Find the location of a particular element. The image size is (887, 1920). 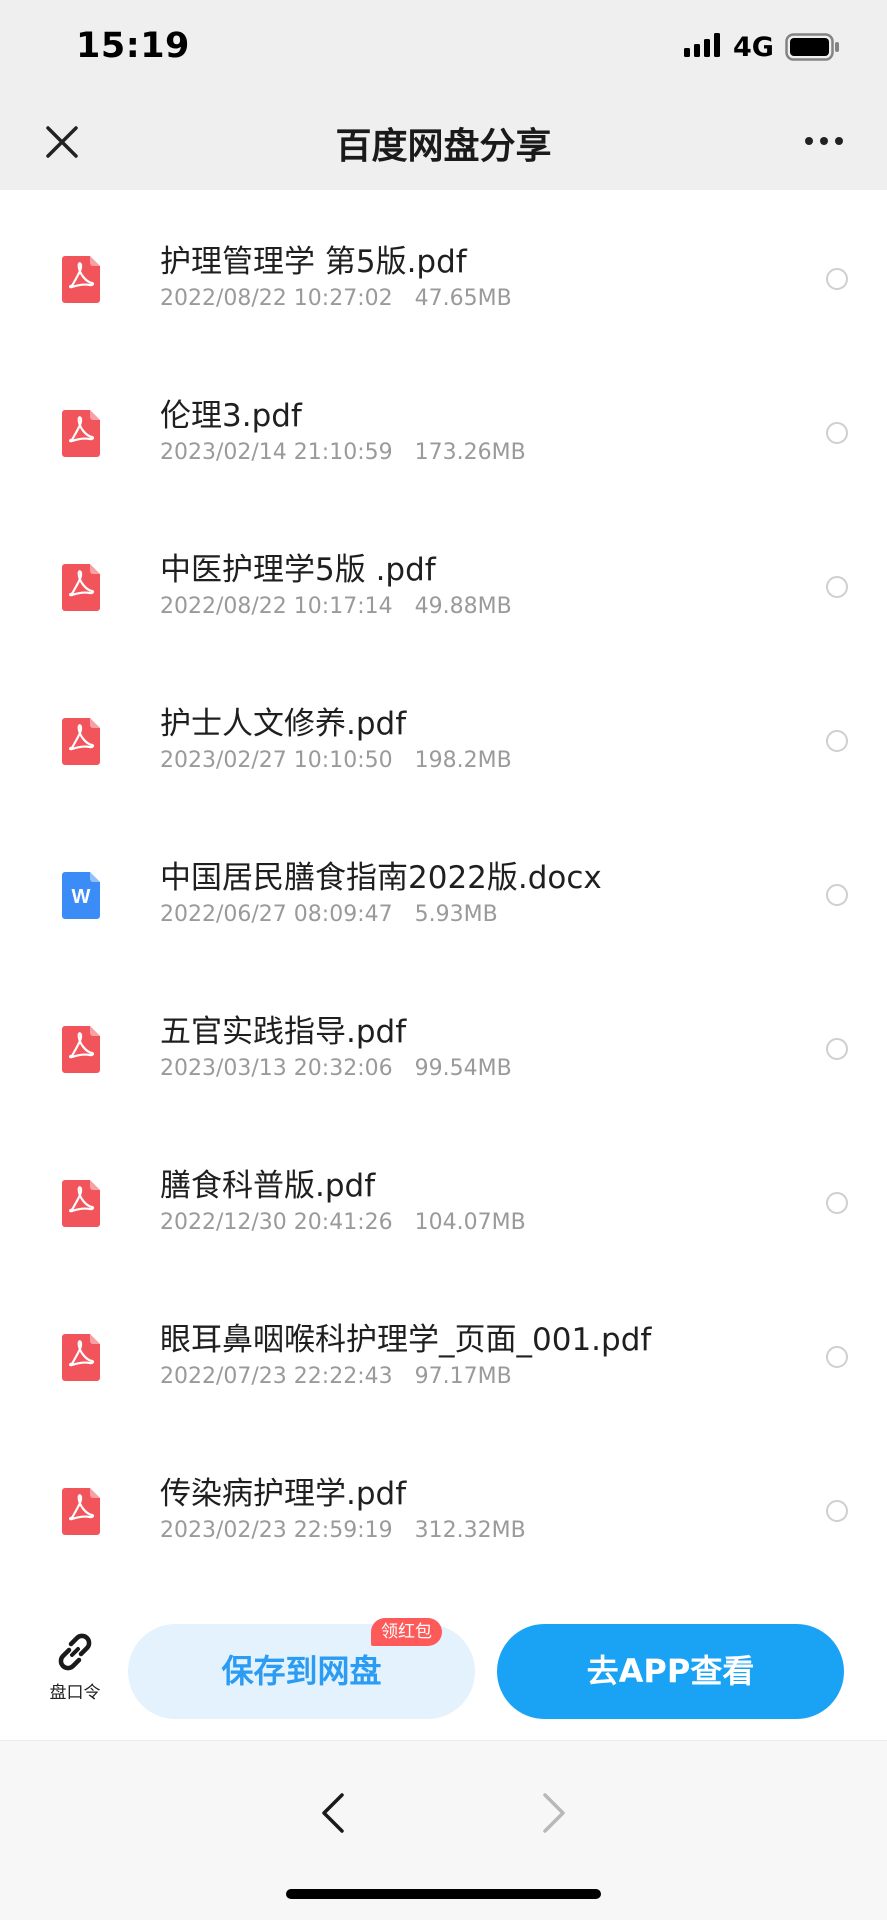

file-size: 99.54MB is located at coordinates (463, 1068).